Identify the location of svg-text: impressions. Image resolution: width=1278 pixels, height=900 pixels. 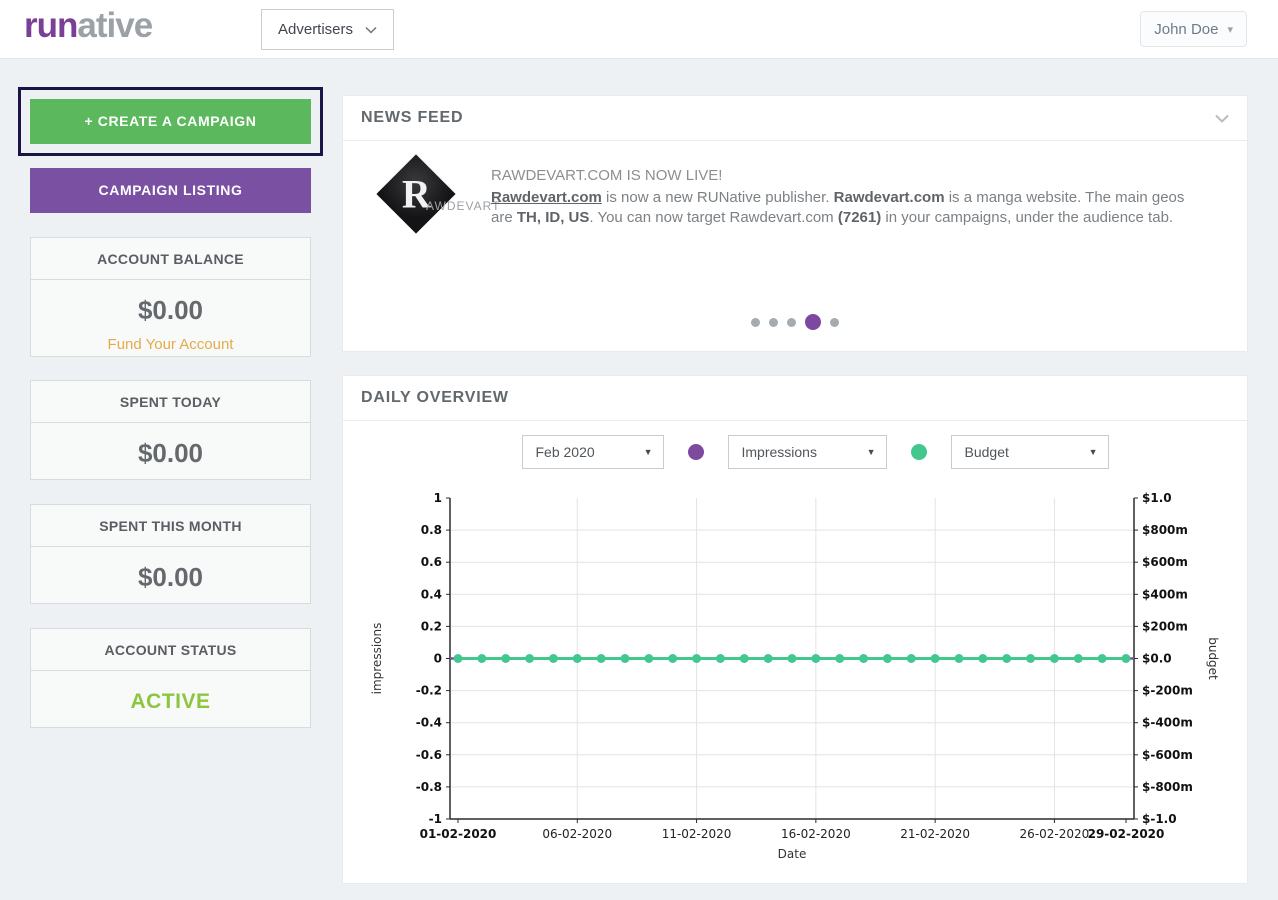
(377, 659).